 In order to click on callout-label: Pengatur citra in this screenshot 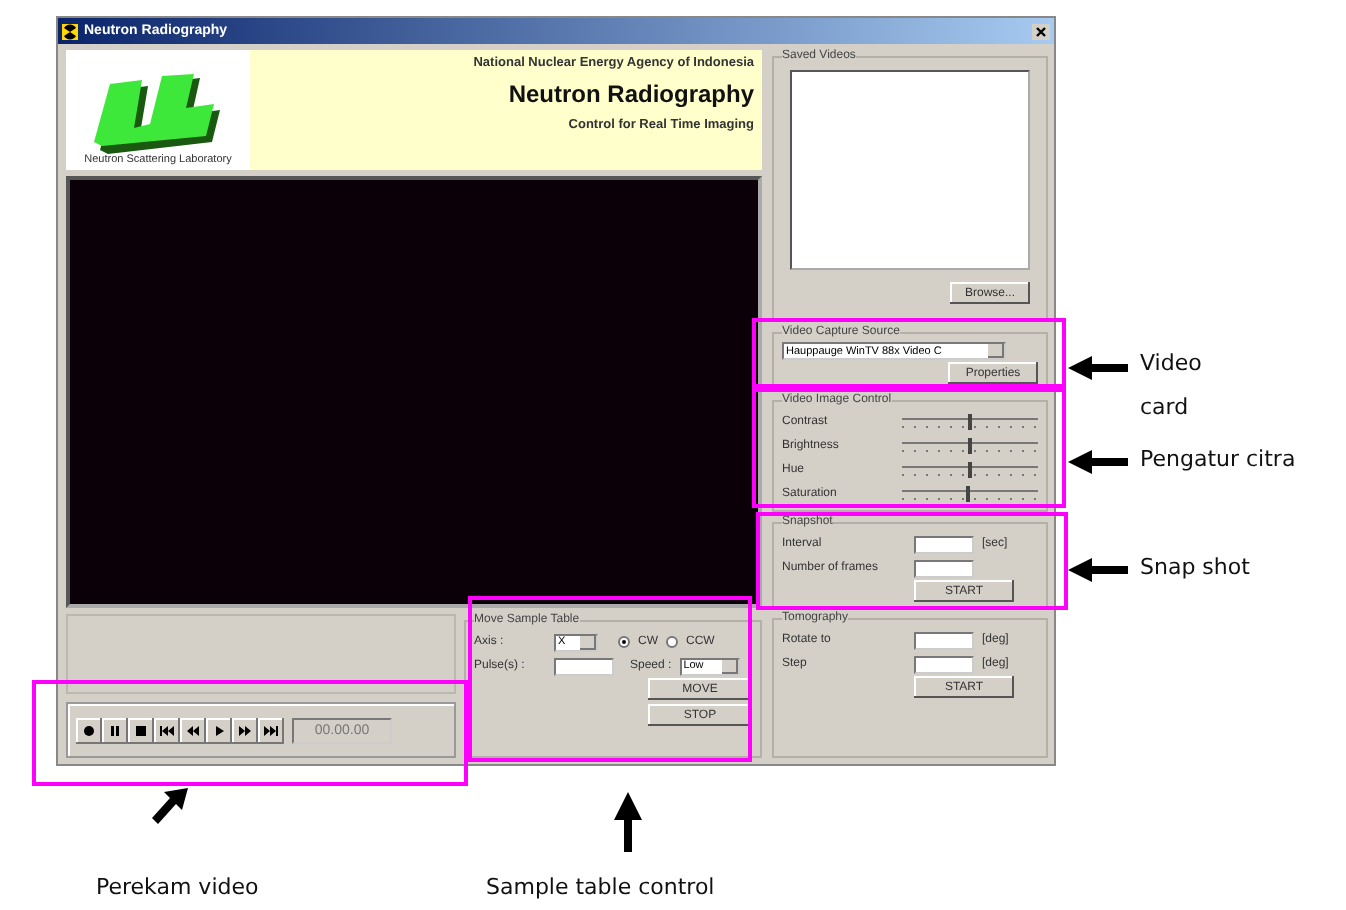, I will do `click(1219, 460)`.